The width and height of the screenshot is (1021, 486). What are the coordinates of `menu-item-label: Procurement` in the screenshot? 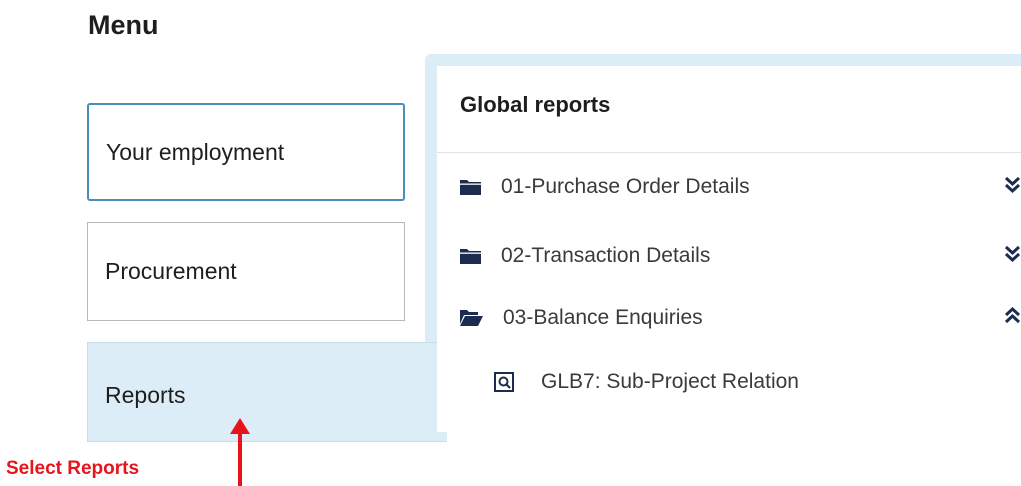 It's located at (171, 271).